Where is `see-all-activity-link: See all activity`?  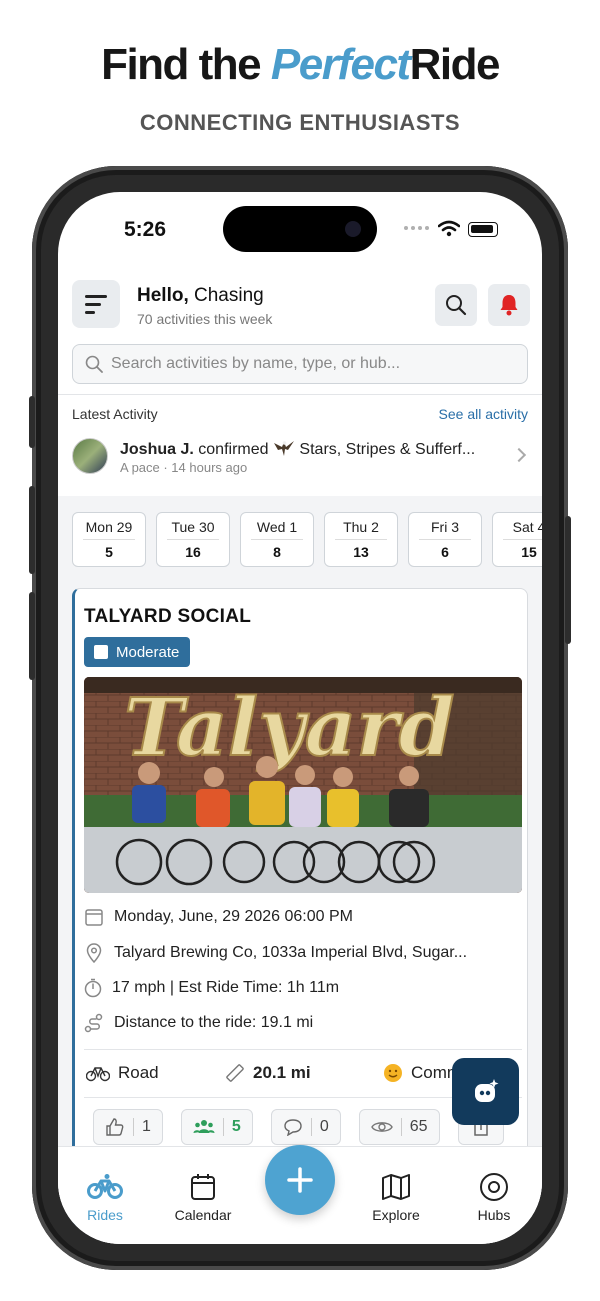
see-all-activity-link: See all activity is located at coordinates (483, 414).